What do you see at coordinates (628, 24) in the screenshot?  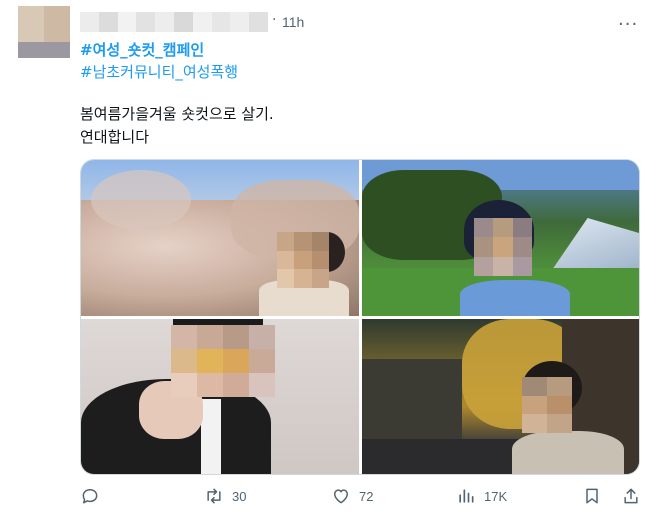 I see `more-options-icon: ···` at bounding box center [628, 24].